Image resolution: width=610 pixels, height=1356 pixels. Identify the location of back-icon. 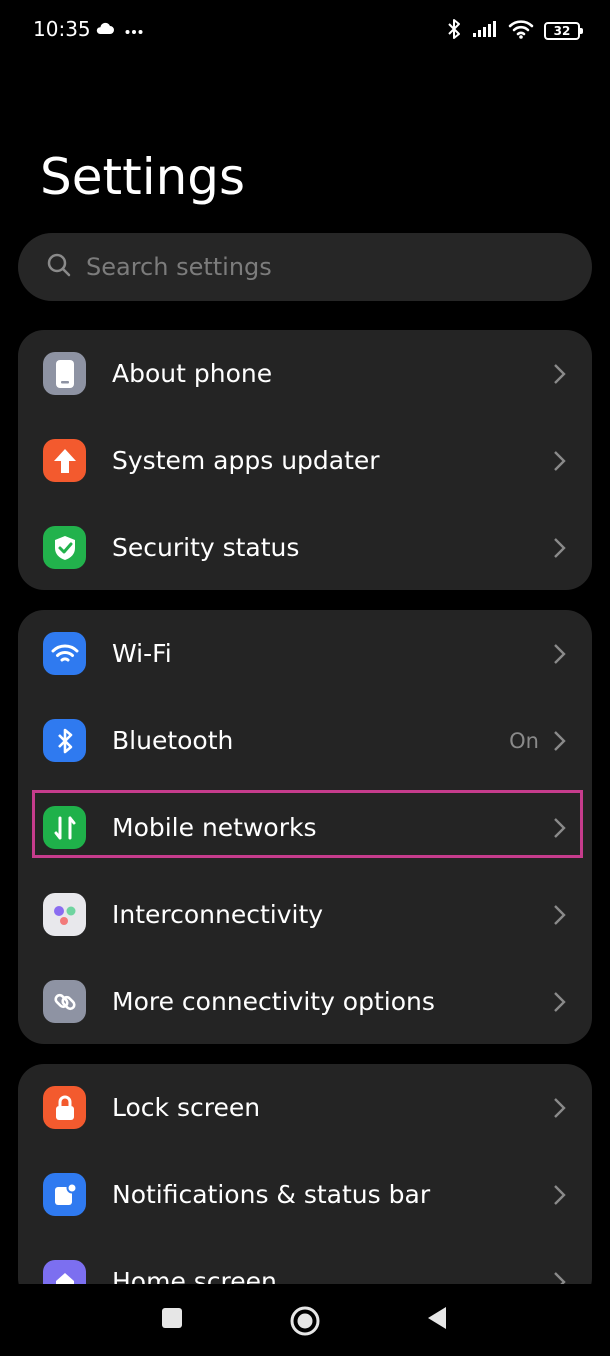
(437, 1318).